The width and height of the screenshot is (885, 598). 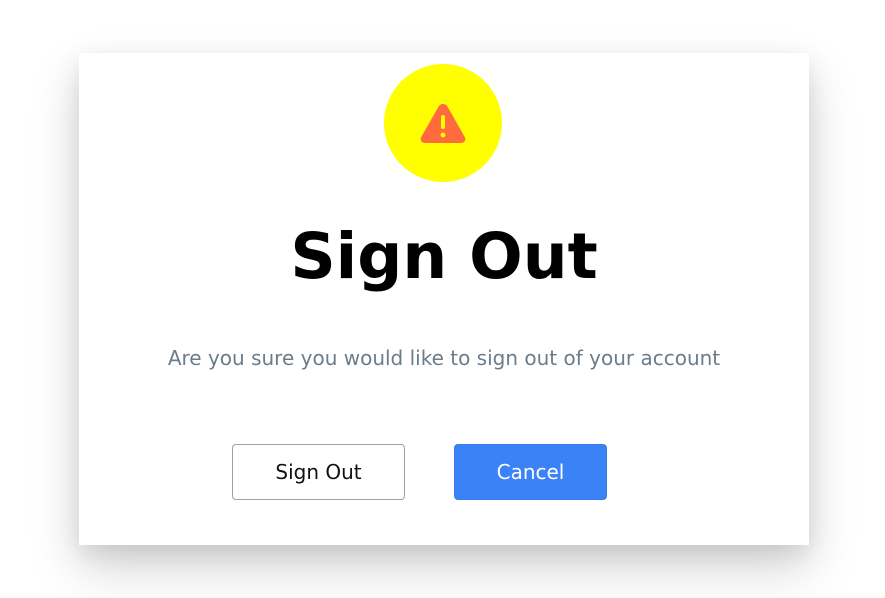 I want to click on dialog-title: Sign Out, so click(x=444, y=256).